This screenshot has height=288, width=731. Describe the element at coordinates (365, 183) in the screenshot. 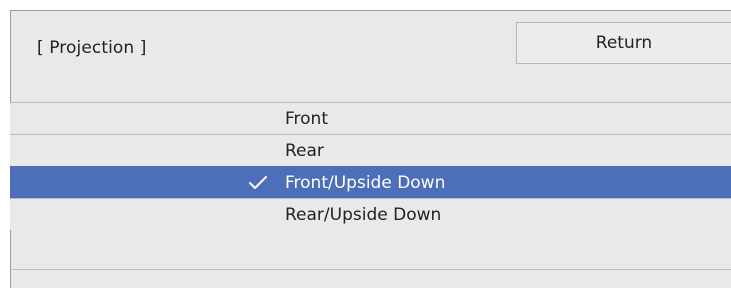

I see `option-label: Front/Upside Down` at that location.